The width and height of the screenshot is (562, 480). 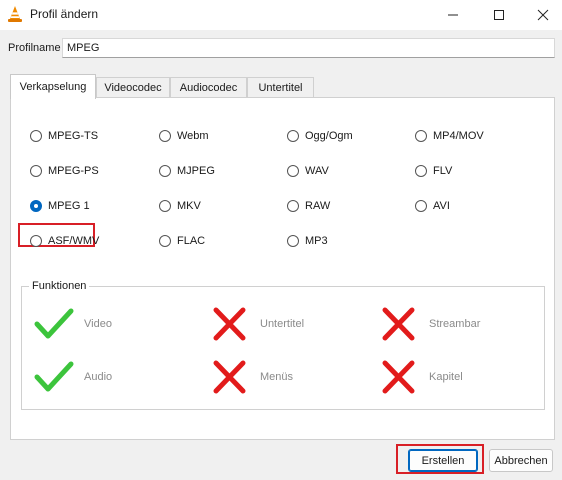 I want to click on radio-label: MPEG 1, so click(x=69, y=206).